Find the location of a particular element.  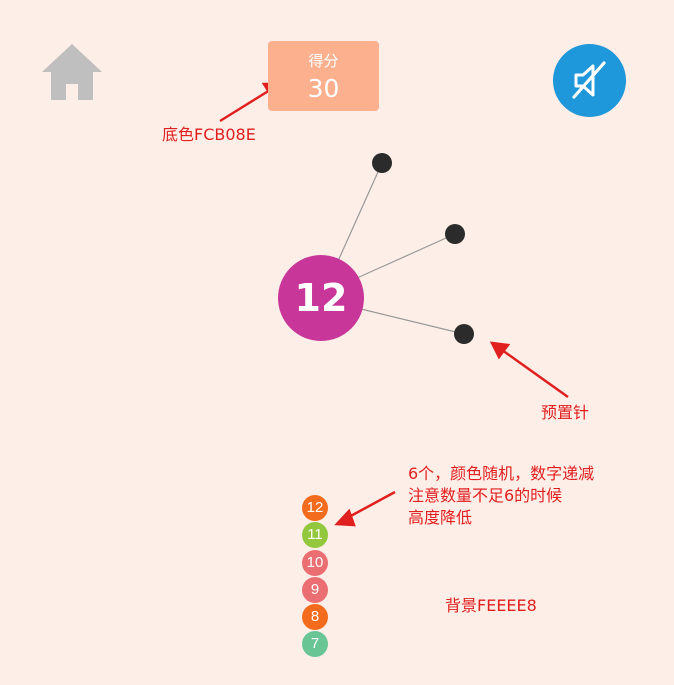

sound-muted-icon is located at coordinates (589, 80).